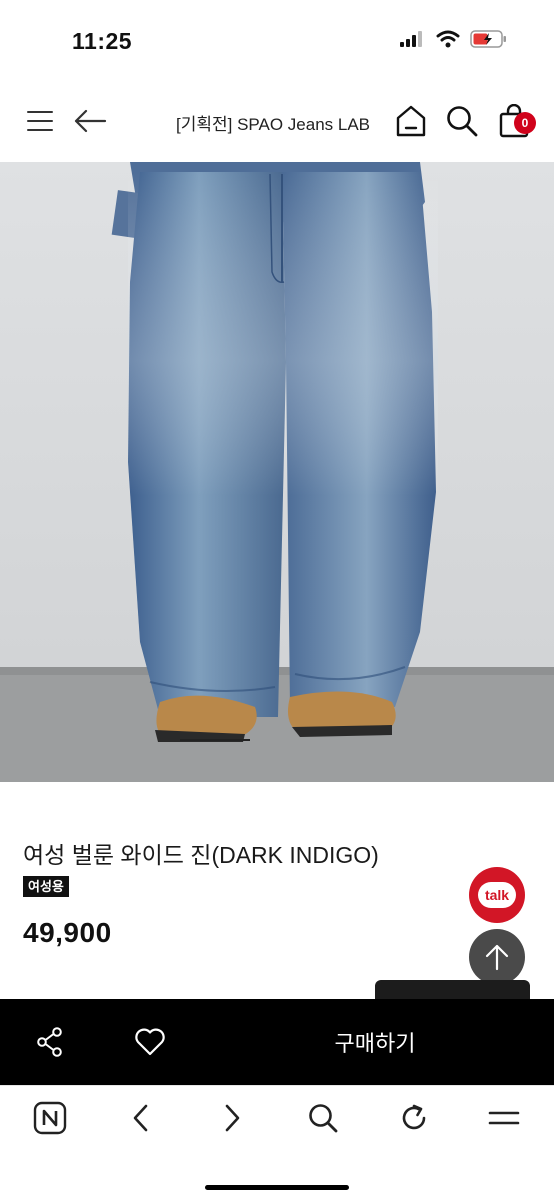 This screenshot has width=554, height=1201. I want to click on refresh-icon, so click(414, 1118).